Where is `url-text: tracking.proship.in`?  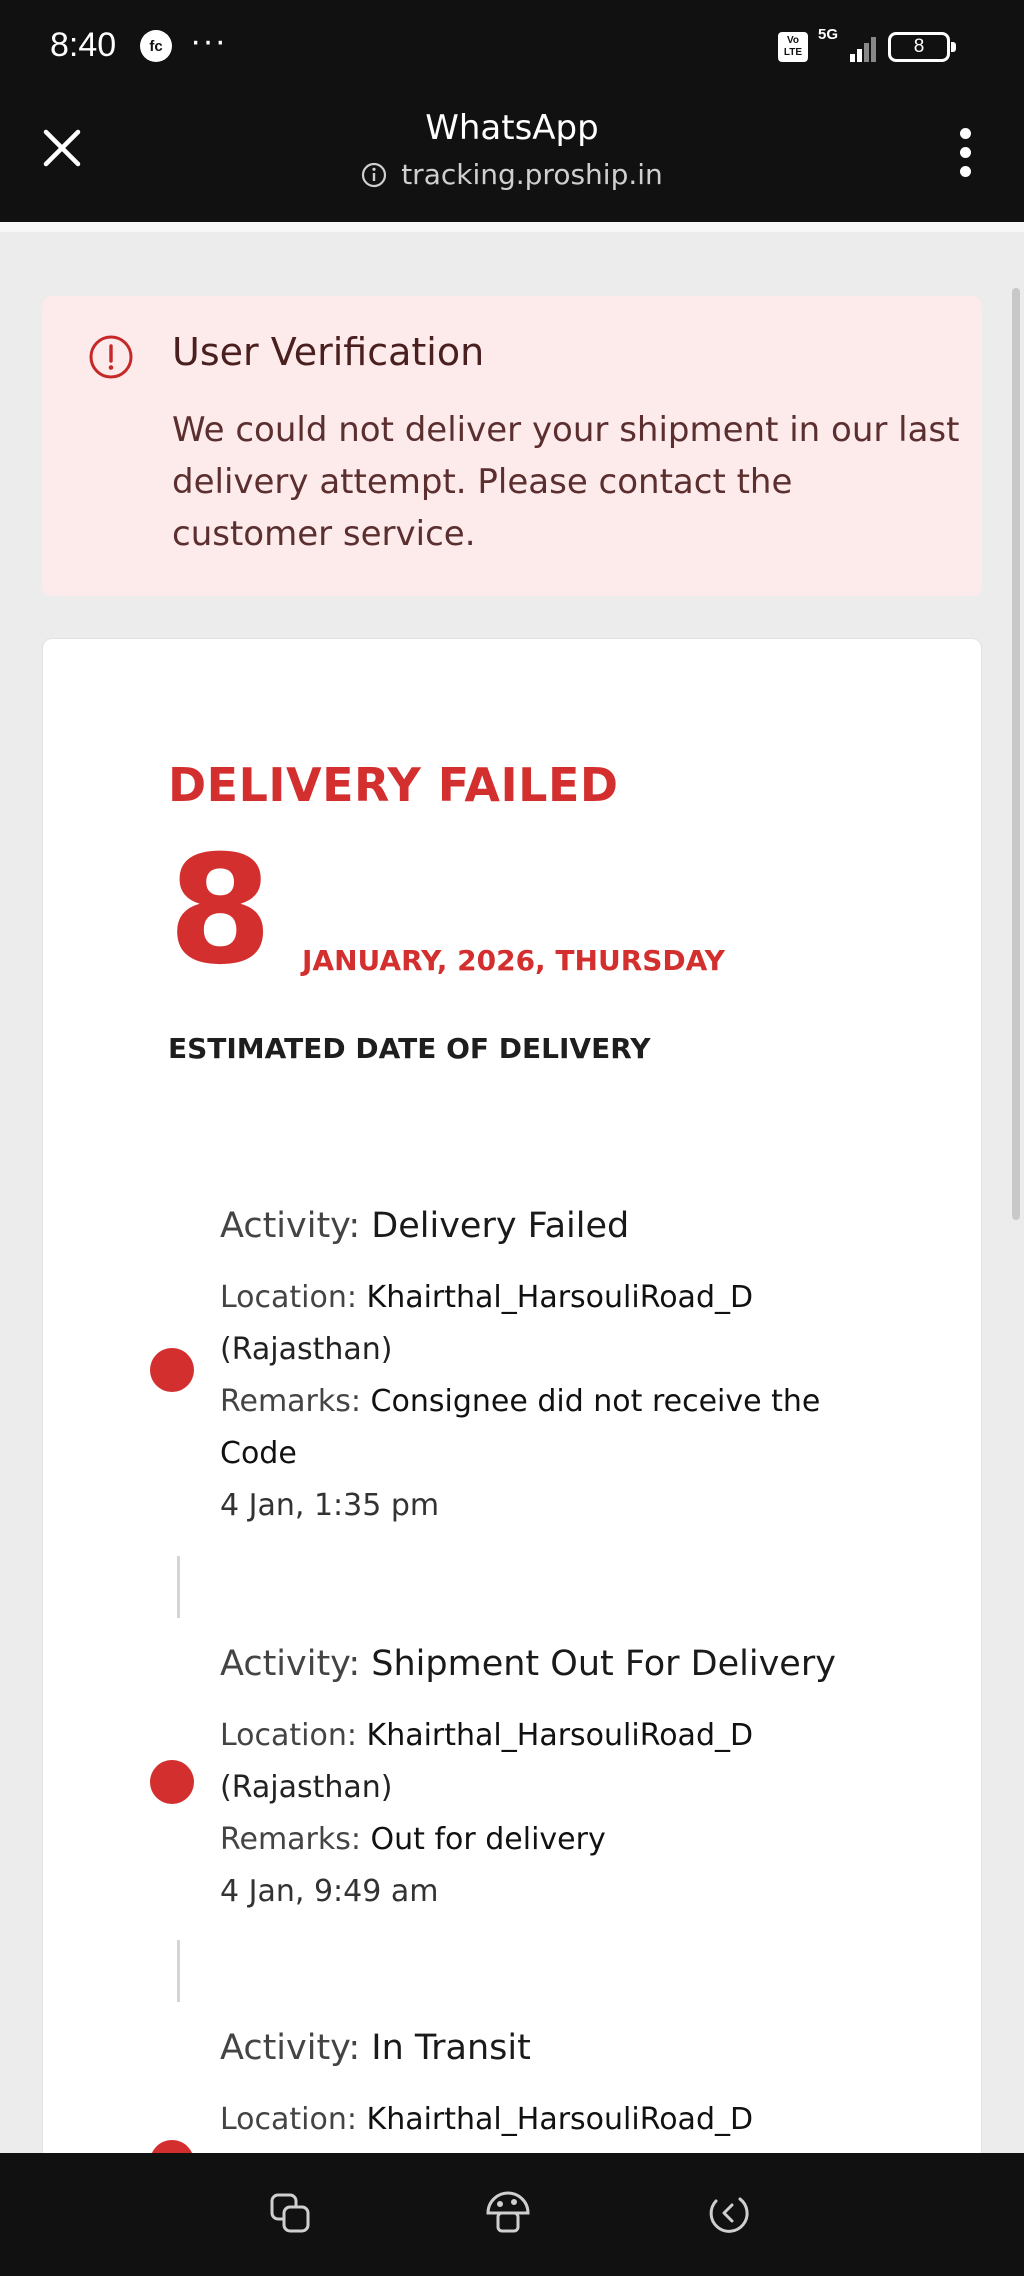
url-text: tracking.proship.in is located at coordinates (532, 174).